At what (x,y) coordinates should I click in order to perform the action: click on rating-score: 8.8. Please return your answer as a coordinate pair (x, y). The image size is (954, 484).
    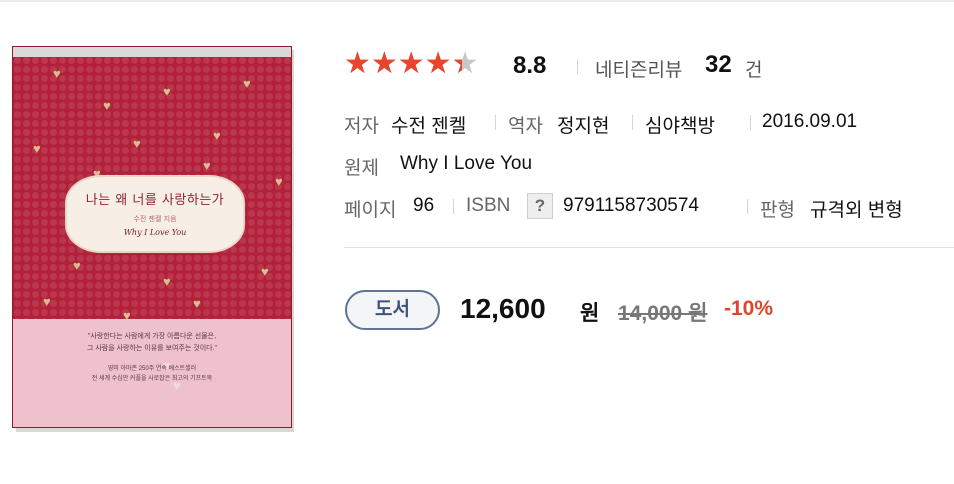
    Looking at the image, I should click on (530, 65).